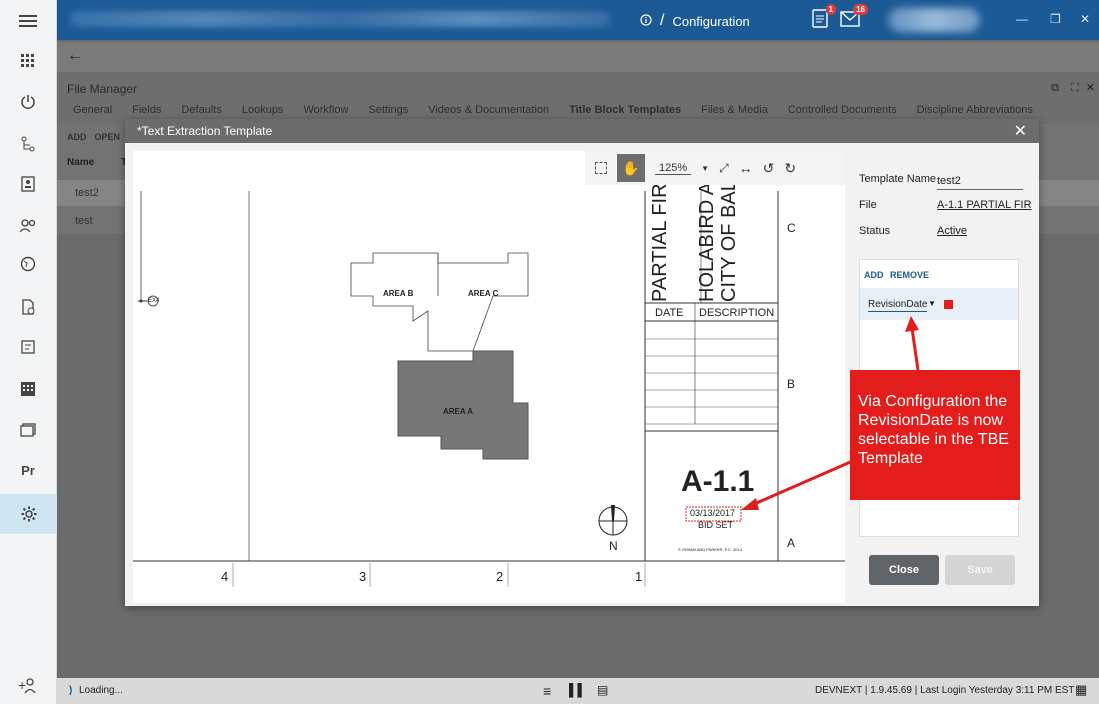  Describe the element at coordinates (205, 131) in the screenshot. I see `modal-title: *Text Extraction Template` at that location.